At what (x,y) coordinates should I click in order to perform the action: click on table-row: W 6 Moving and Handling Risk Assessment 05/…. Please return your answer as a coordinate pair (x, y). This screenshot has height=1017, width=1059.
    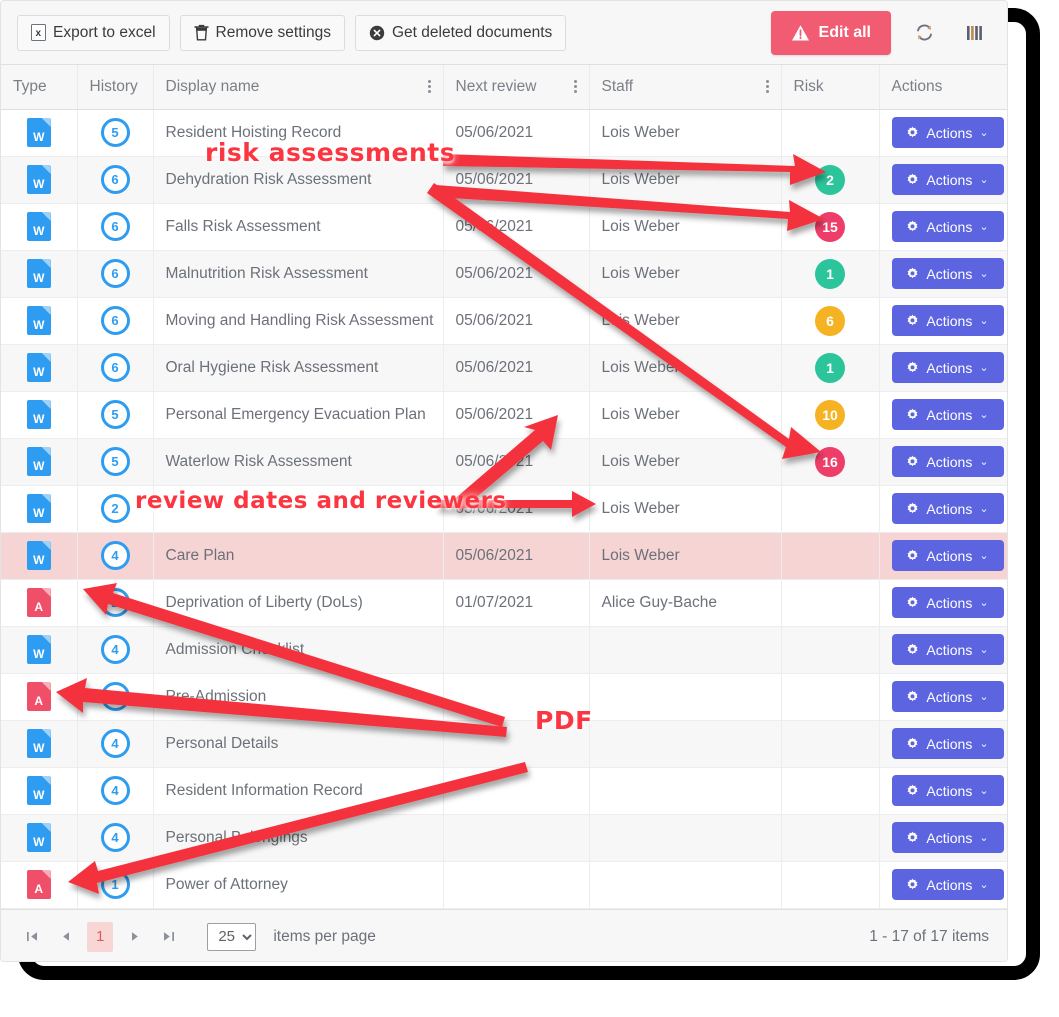
    Looking at the image, I should click on (504, 321).